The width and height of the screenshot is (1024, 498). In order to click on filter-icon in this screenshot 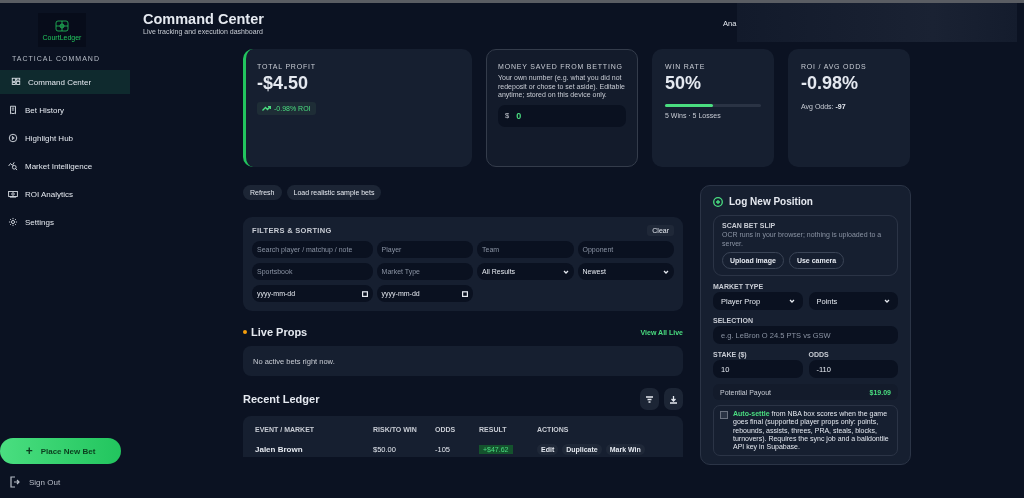, I will do `click(649, 399)`.